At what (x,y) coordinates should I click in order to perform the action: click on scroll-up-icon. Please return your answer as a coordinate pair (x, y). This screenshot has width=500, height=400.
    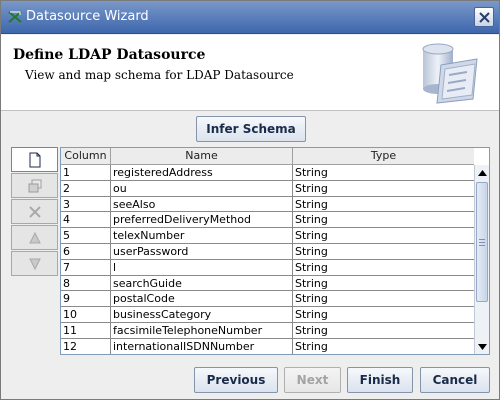
    Looking at the image, I should click on (482, 172).